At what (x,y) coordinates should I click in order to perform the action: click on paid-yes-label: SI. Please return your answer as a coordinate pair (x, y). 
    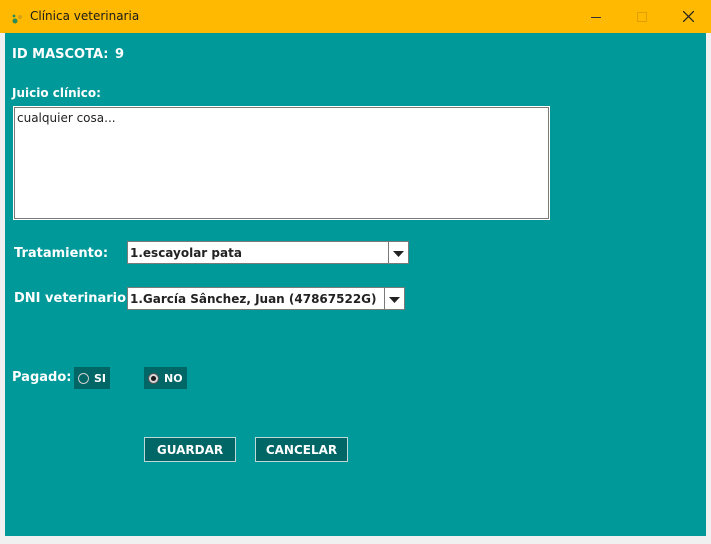
    Looking at the image, I should click on (100, 378).